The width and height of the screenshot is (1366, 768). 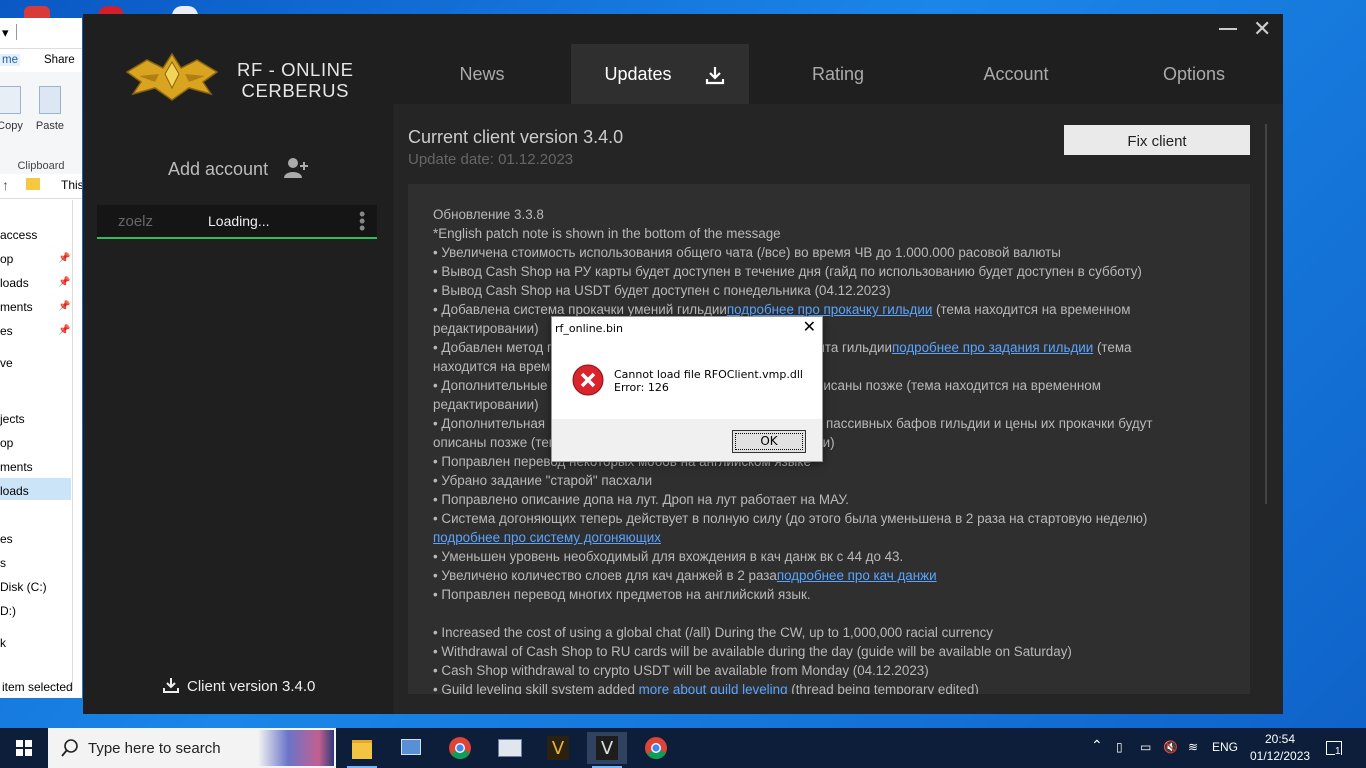 What do you see at coordinates (809, 326) in the screenshot?
I see `dialog-close-button: ✕` at bounding box center [809, 326].